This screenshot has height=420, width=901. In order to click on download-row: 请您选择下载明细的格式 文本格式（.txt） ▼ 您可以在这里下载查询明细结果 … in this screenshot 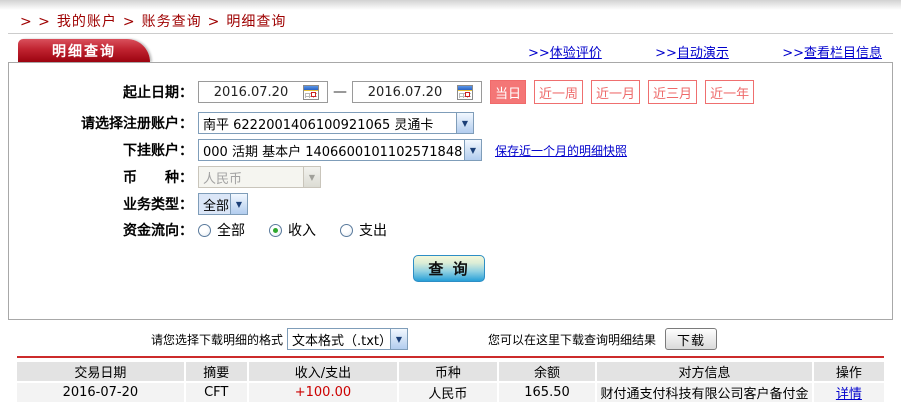, I will do `click(450, 339)`.